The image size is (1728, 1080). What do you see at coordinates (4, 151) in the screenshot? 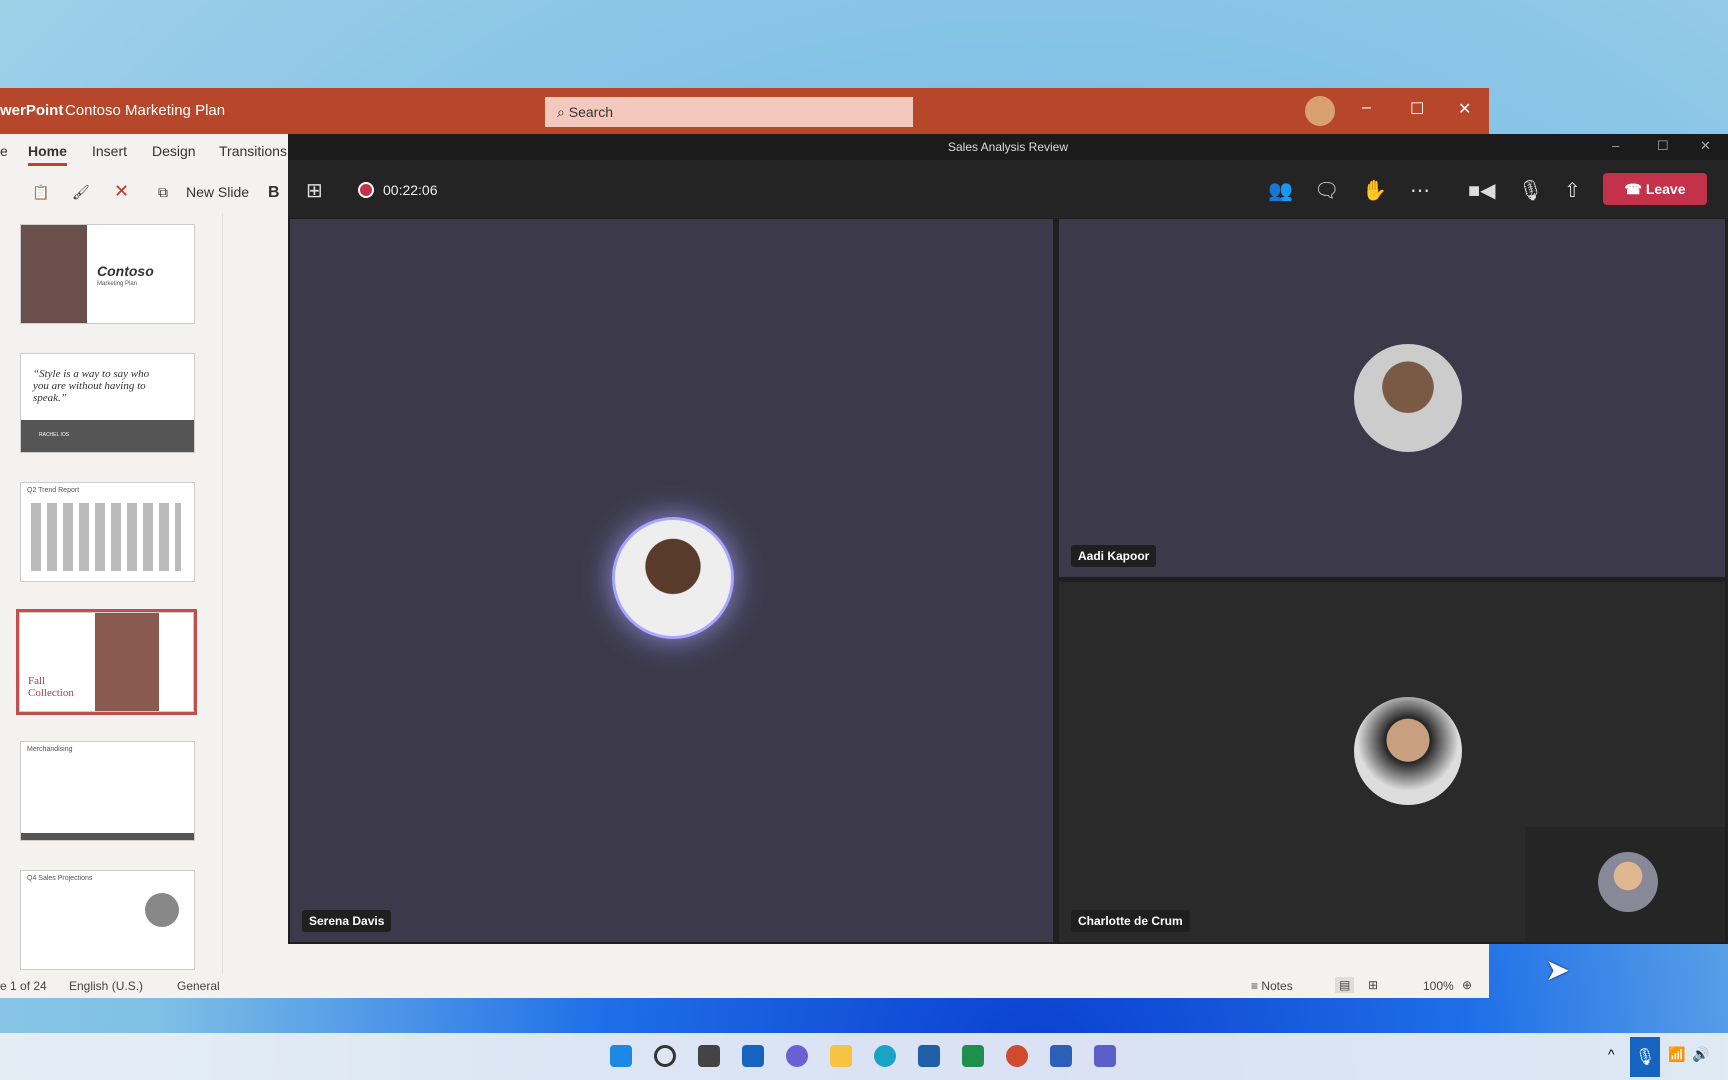
I see `tab-file: e` at bounding box center [4, 151].